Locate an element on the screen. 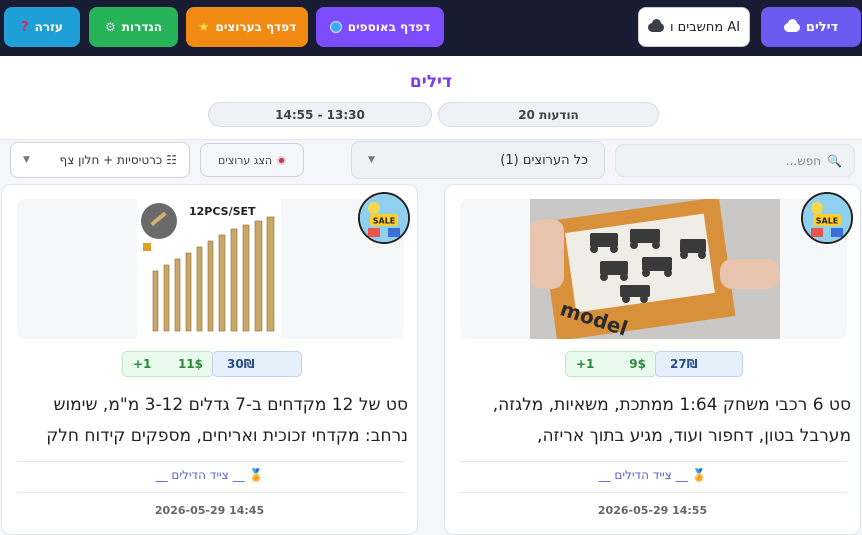 This screenshot has height=535, width=862. settings-button: ⚙ הגדרות is located at coordinates (133, 27).